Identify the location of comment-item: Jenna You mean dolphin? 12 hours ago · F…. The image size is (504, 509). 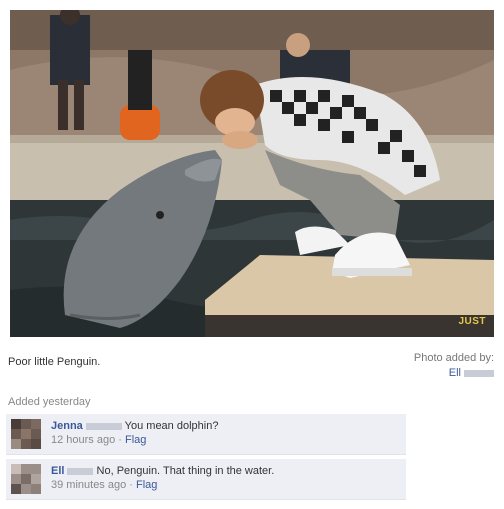
(206, 434).